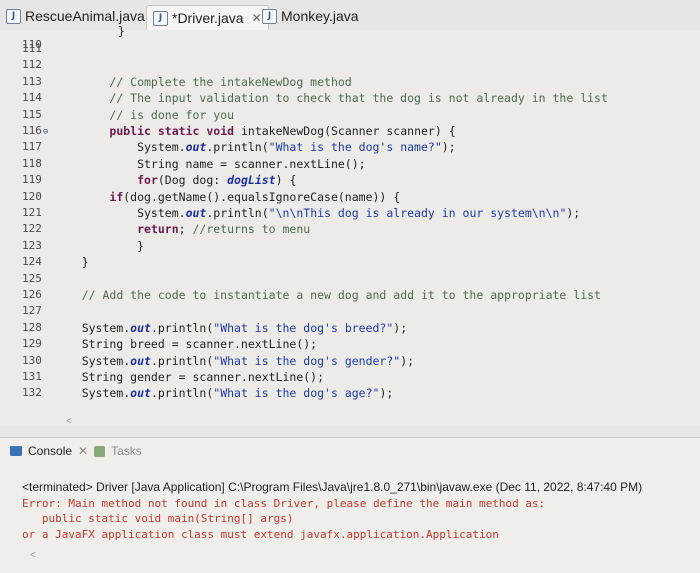 The width and height of the screenshot is (700, 573). What do you see at coordinates (350, 66) in the screenshot?
I see `code-line: 112` at bounding box center [350, 66].